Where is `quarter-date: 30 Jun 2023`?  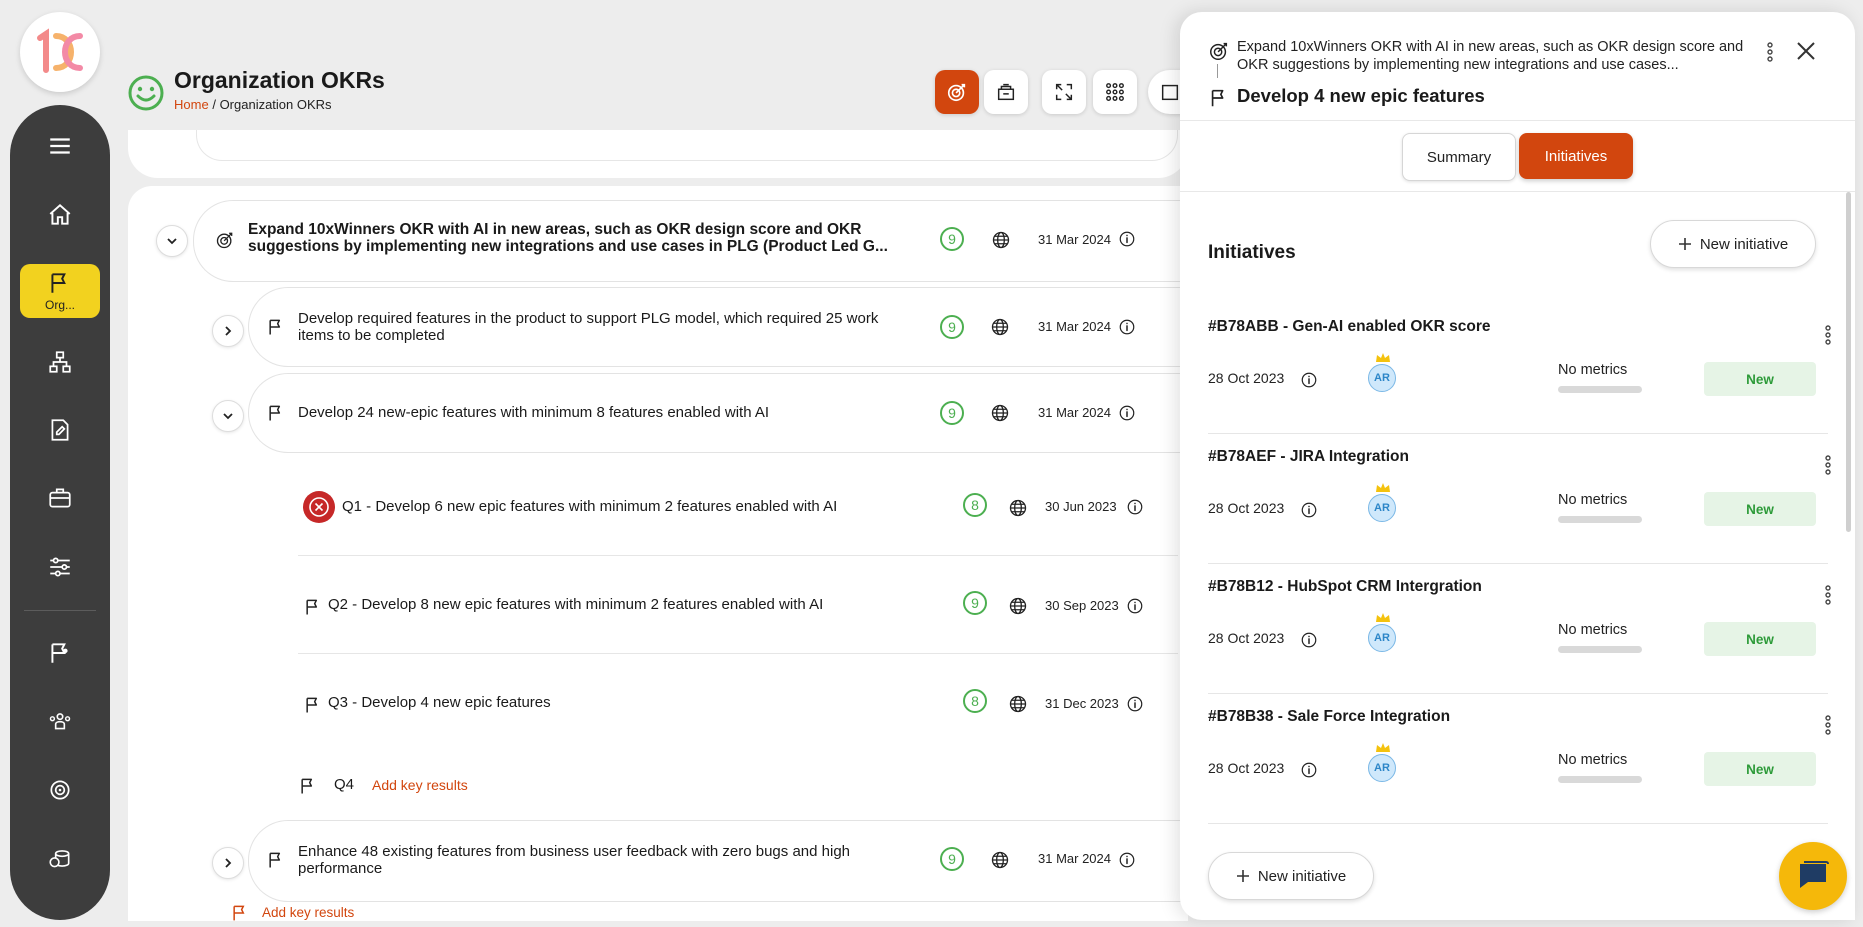
quarter-date: 30 Jun 2023 is located at coordinates (1081, 506).